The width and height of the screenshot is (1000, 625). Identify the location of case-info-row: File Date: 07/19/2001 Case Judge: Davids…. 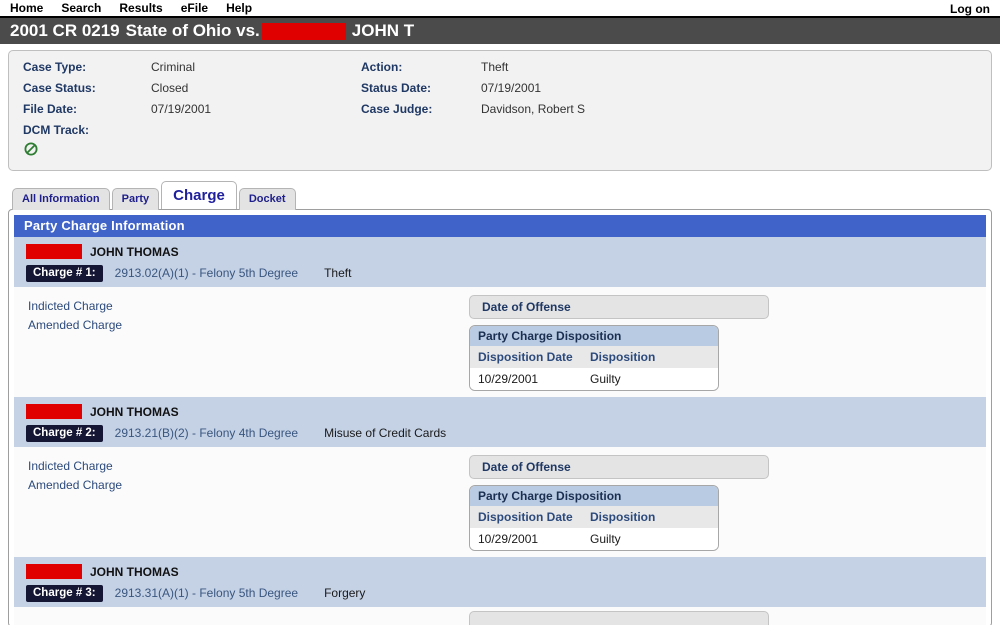
(507, 112).